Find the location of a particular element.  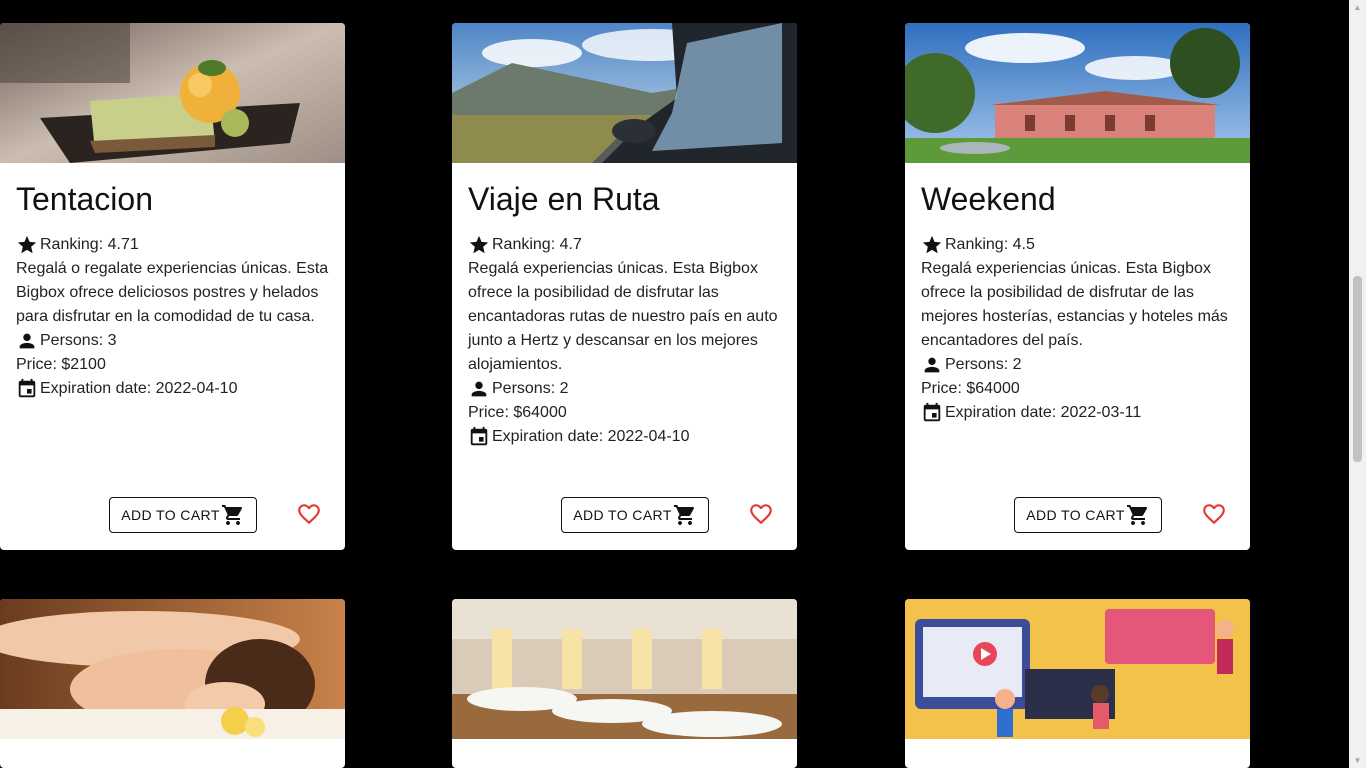

ranking-text: Ranking: 4.7 is located at coordinates (537, 244).